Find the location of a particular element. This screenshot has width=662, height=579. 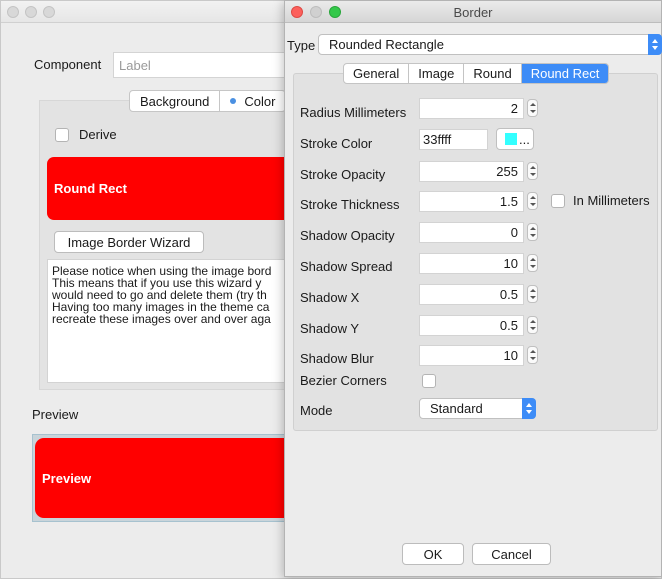

cancel-button-label: Cancel is located at coordinates (511, 554).